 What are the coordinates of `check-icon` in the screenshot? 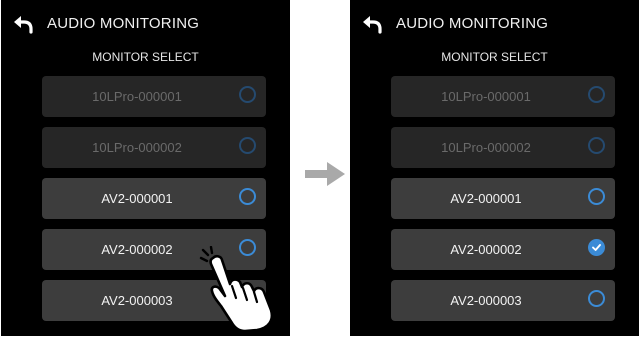 It's located at (596, 247).